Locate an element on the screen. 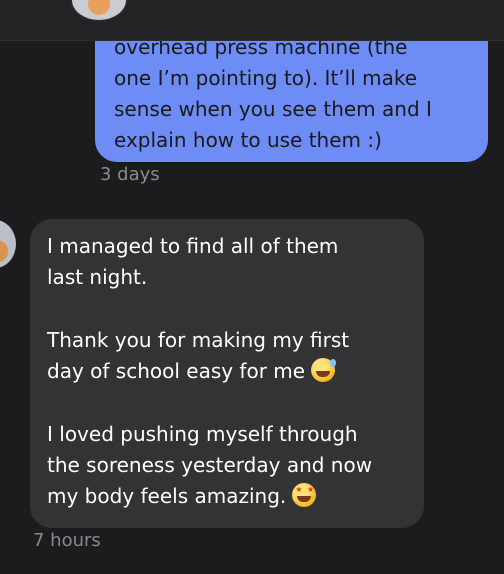 The width and height of the screenshot is (504, 574). message-line: Thank you for making my first is located at coordinates (198, 340).